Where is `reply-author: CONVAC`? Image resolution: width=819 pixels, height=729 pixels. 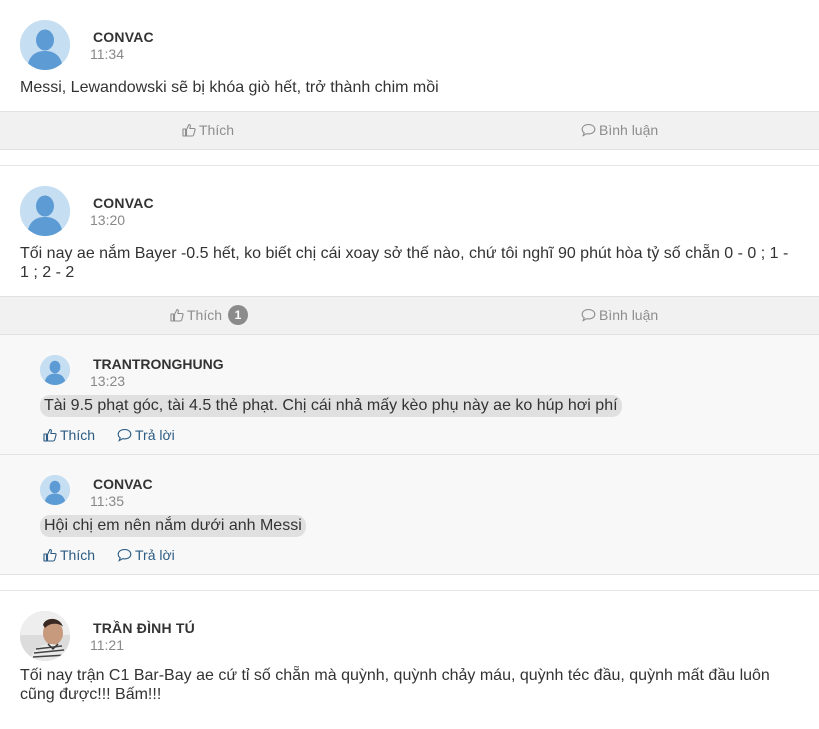 reply-author: CONVAC is located at coordinates (123, 484).